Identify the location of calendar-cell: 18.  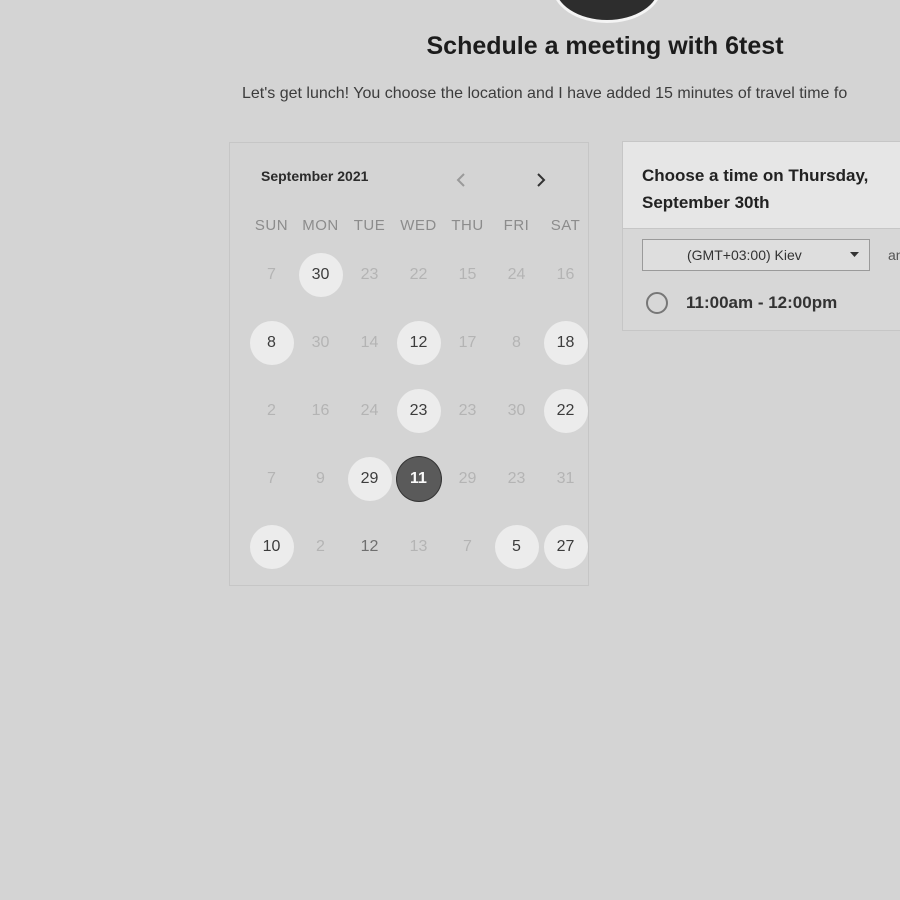
(565, 343).